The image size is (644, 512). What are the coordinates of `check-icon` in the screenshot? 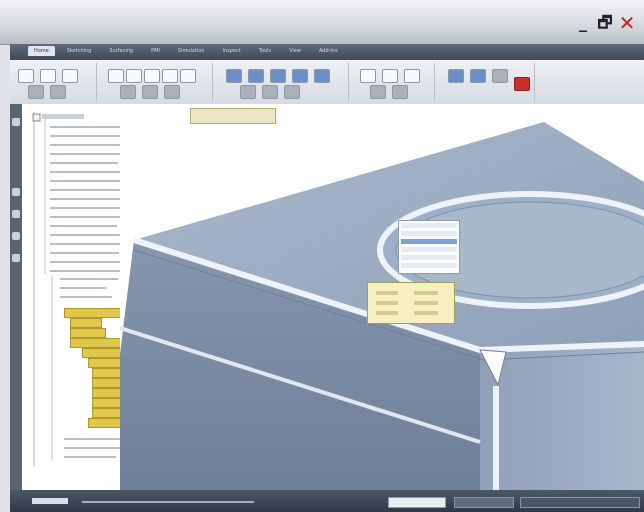 It's located at (478, 76).